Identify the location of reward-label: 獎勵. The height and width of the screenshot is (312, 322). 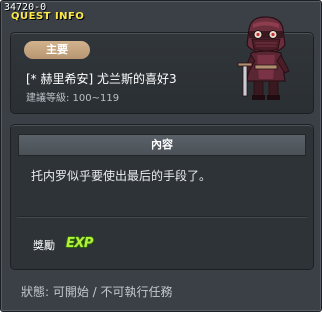
(44, 245).